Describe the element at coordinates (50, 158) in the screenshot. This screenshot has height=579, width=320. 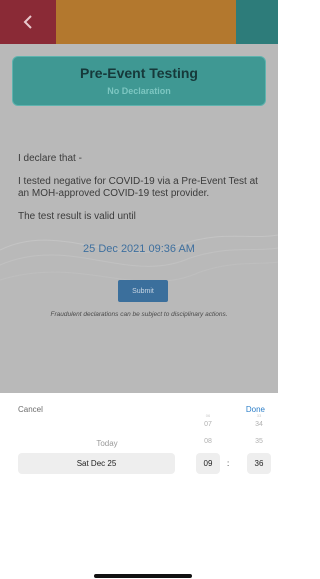
I see `declaration-intro: I declare that -` at that location.